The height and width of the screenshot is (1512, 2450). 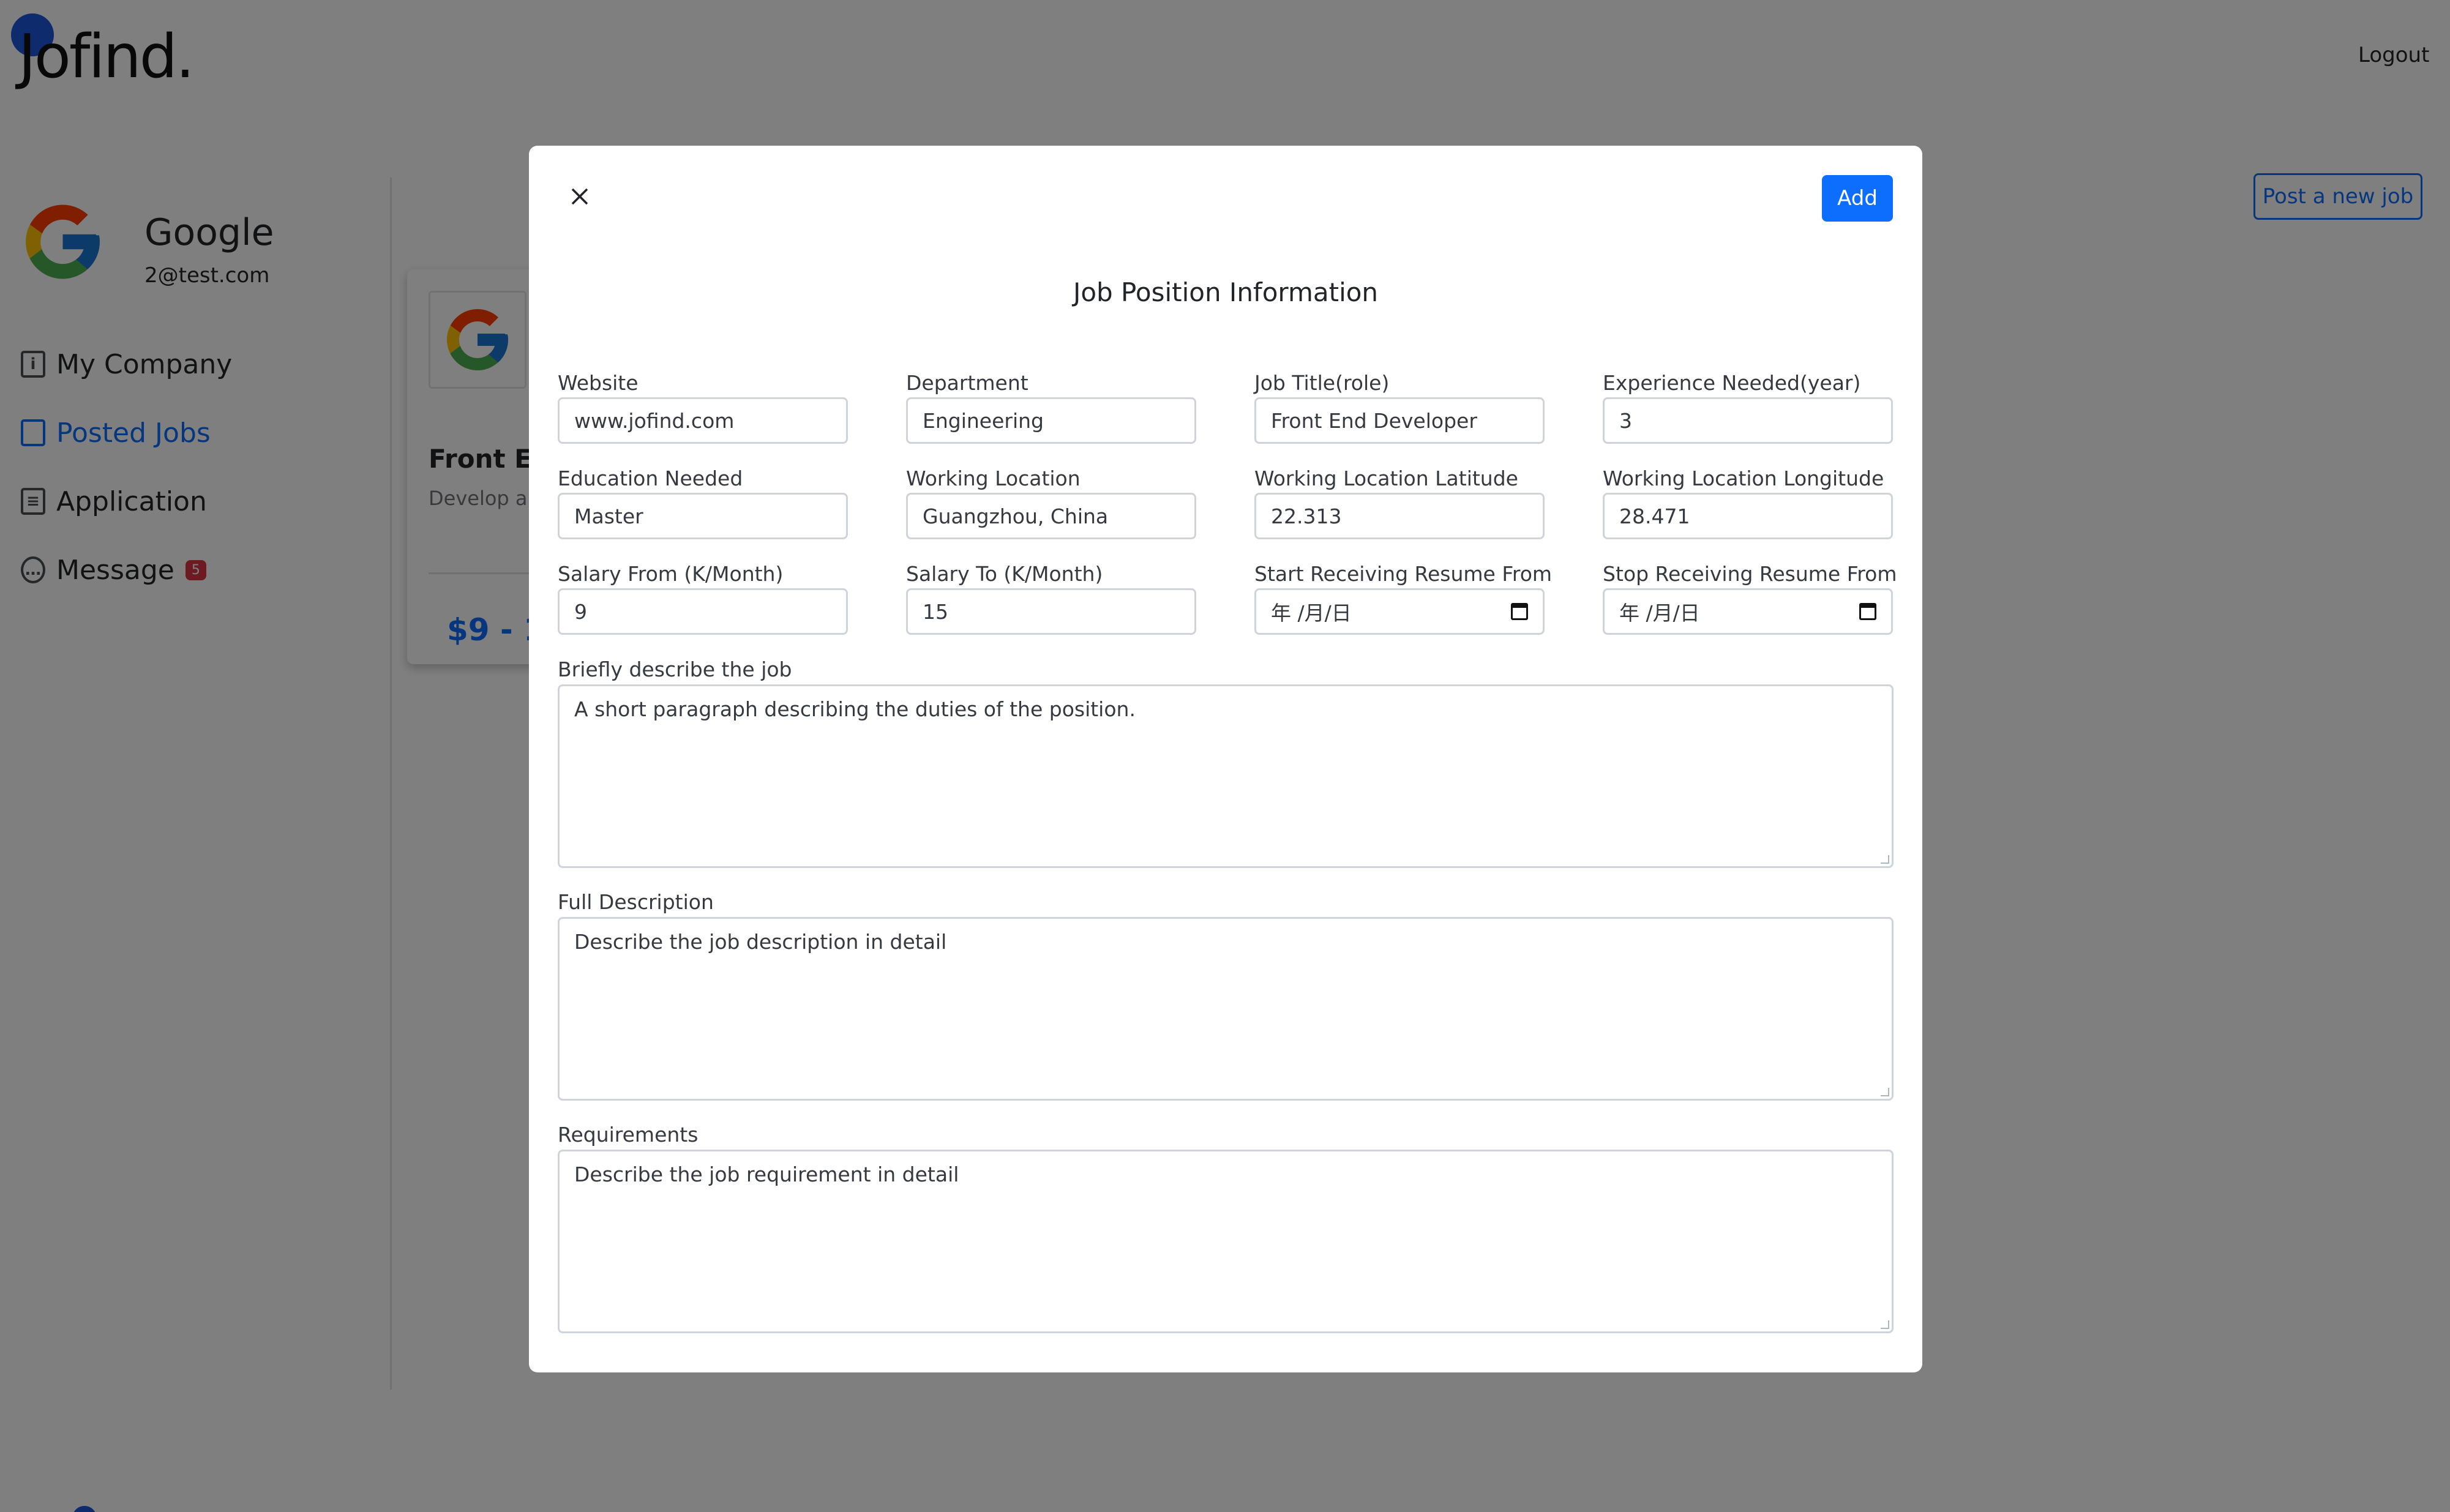 I want to click on resume-start-date-field: 年 /月/日, so click(x=1400, y=611).